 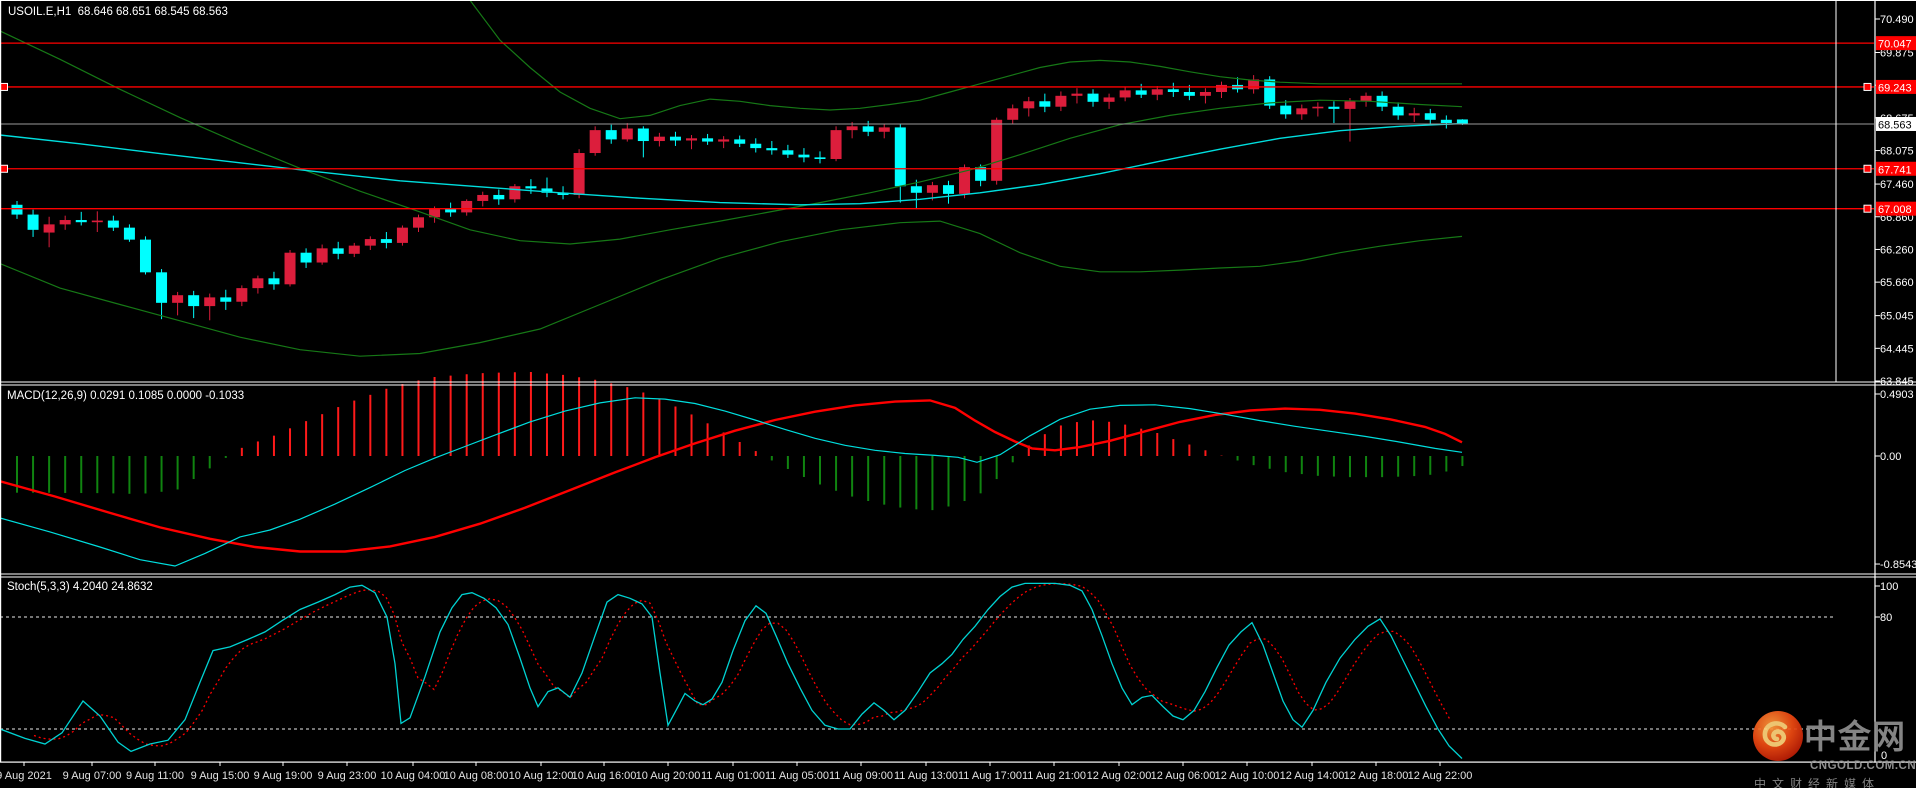 I want to click on symbol-title: USOIL.E,H1 68.646 68.651 68.545 68.563, so click(x=118, y=12).